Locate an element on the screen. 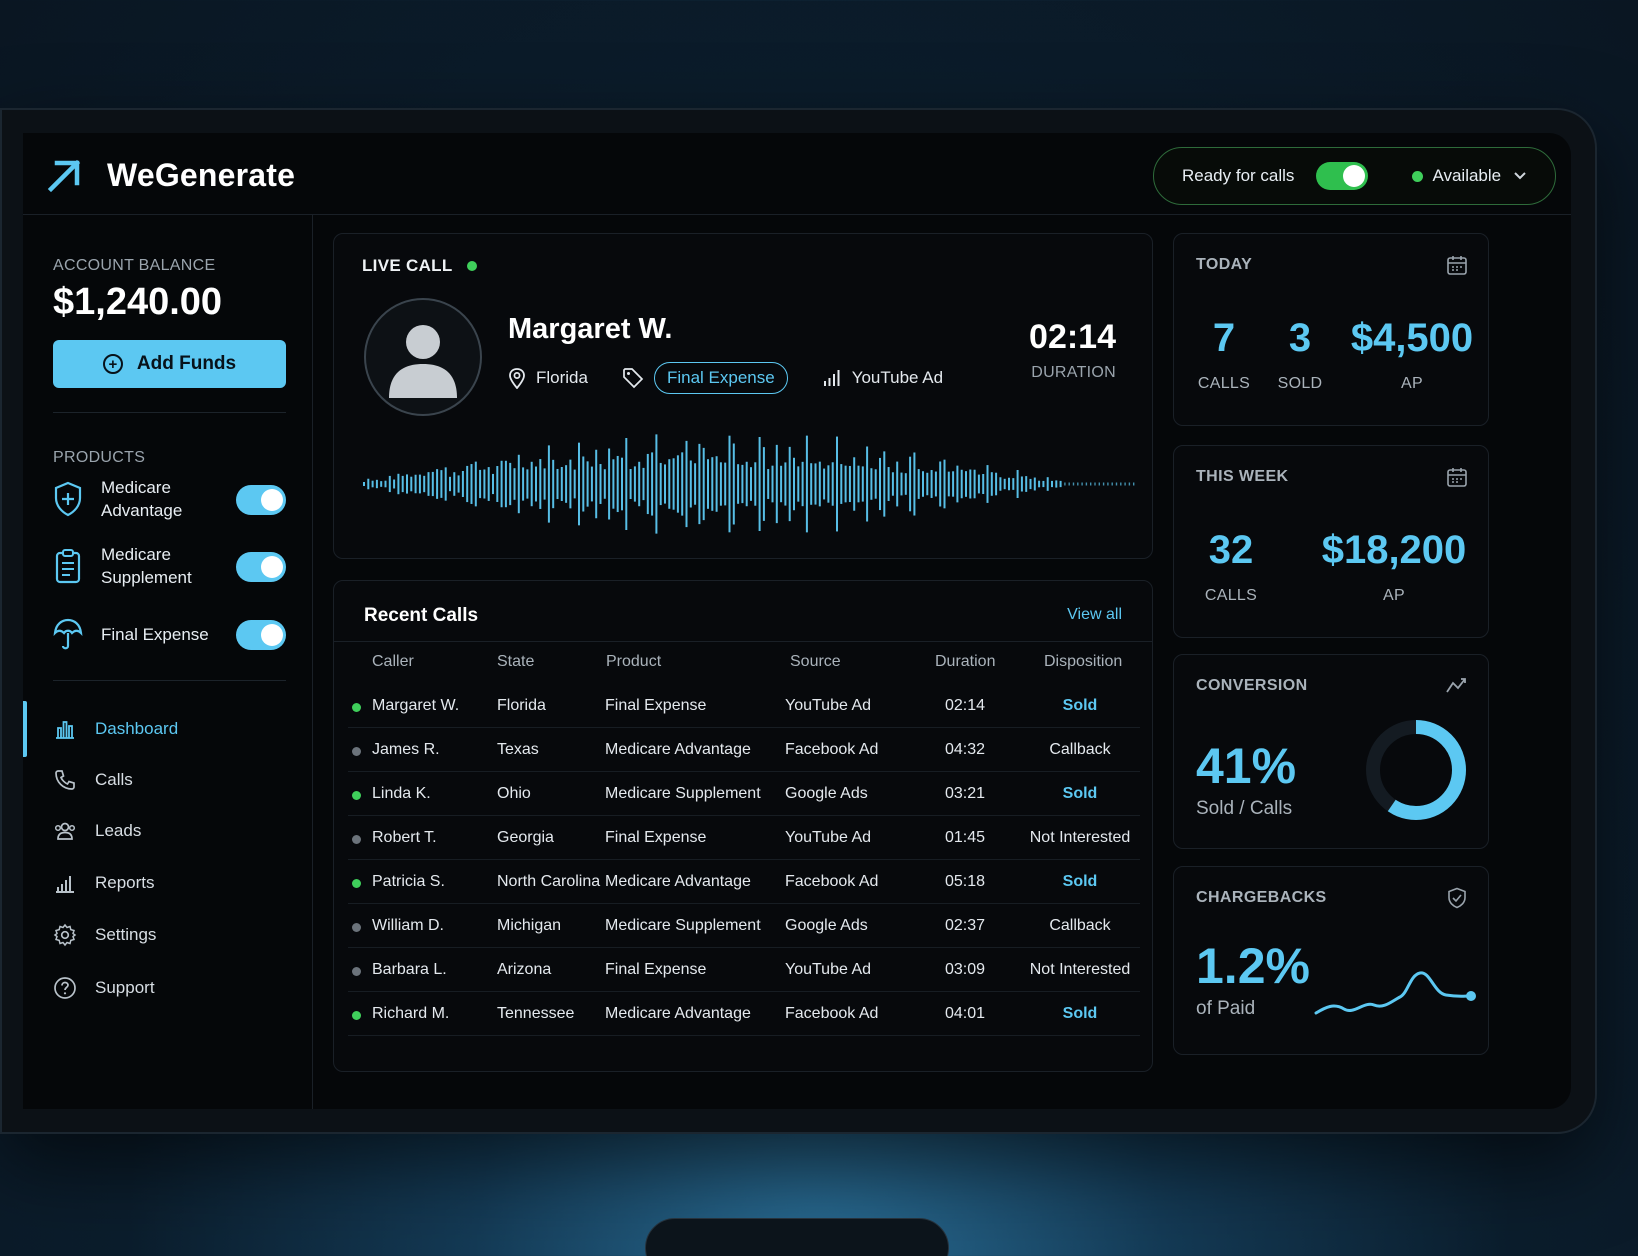  nav-calls: Calls is located at coordinates (167, 780).